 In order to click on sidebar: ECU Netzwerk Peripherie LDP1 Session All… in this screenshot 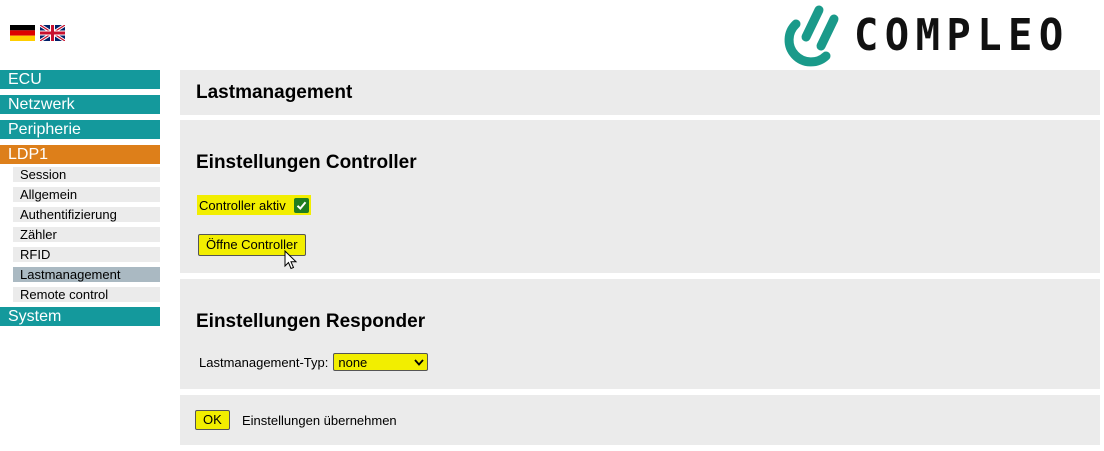, I will do `click(80, 201)`.